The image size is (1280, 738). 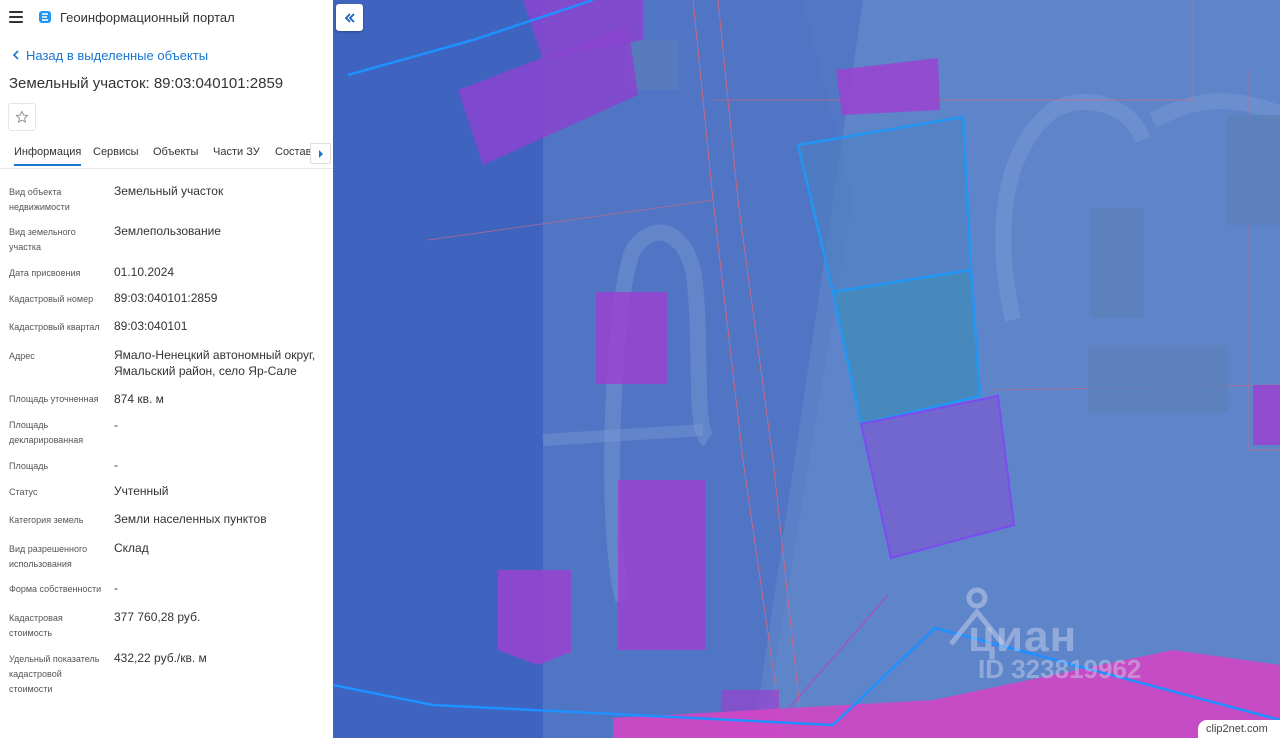 What do you see at coordinates (22, 356) in the screenshot?
I see `field-label: Адрес` at bounding box center [22, 356].